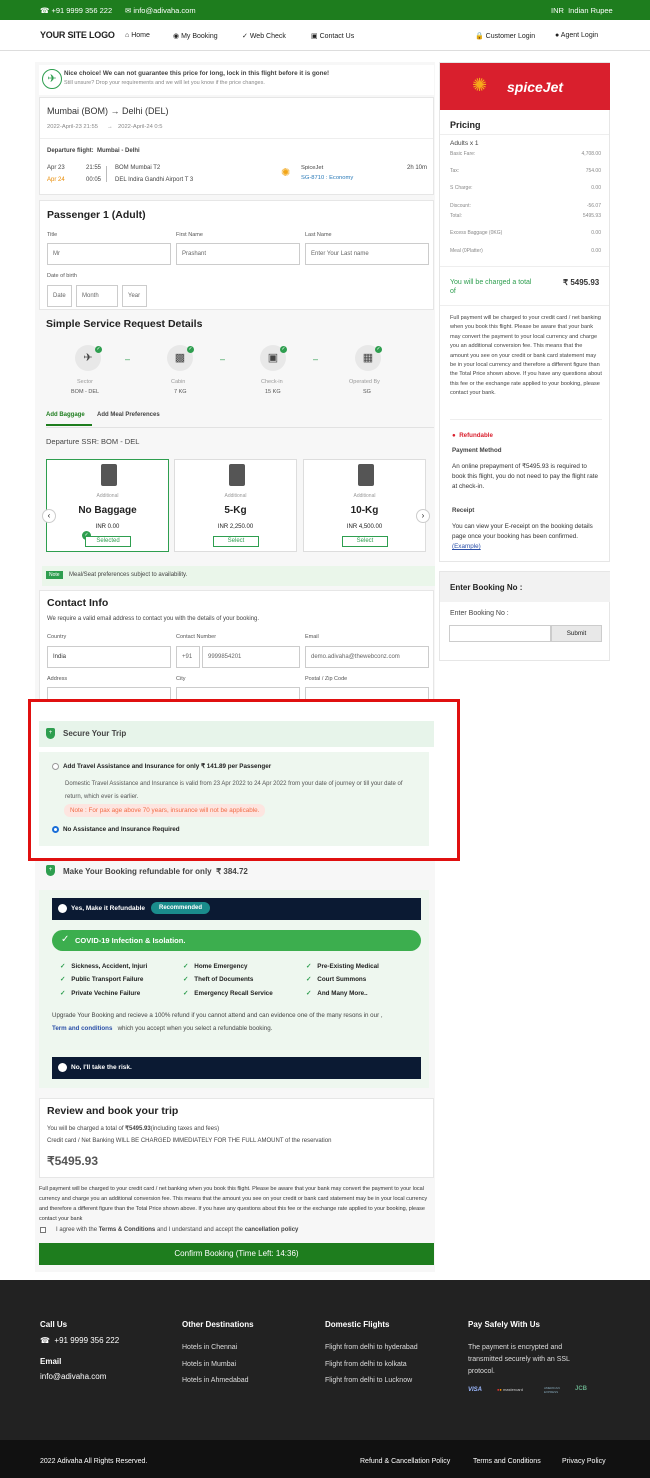 This screenshot has height=1478, width=650. What do you see at coordinates (57, 637) in the screenshot?
I see `country-label: Country` at bounding box center [57, 637].